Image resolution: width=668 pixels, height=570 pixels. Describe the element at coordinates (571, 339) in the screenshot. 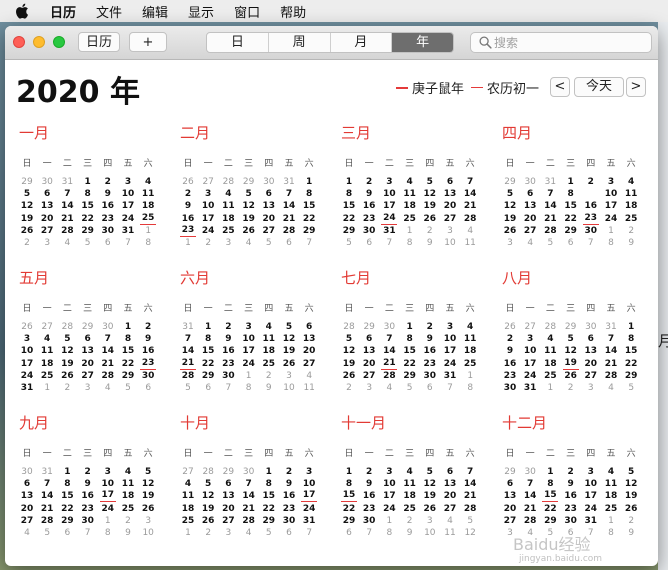

I see `day-cell: 5` at that location.